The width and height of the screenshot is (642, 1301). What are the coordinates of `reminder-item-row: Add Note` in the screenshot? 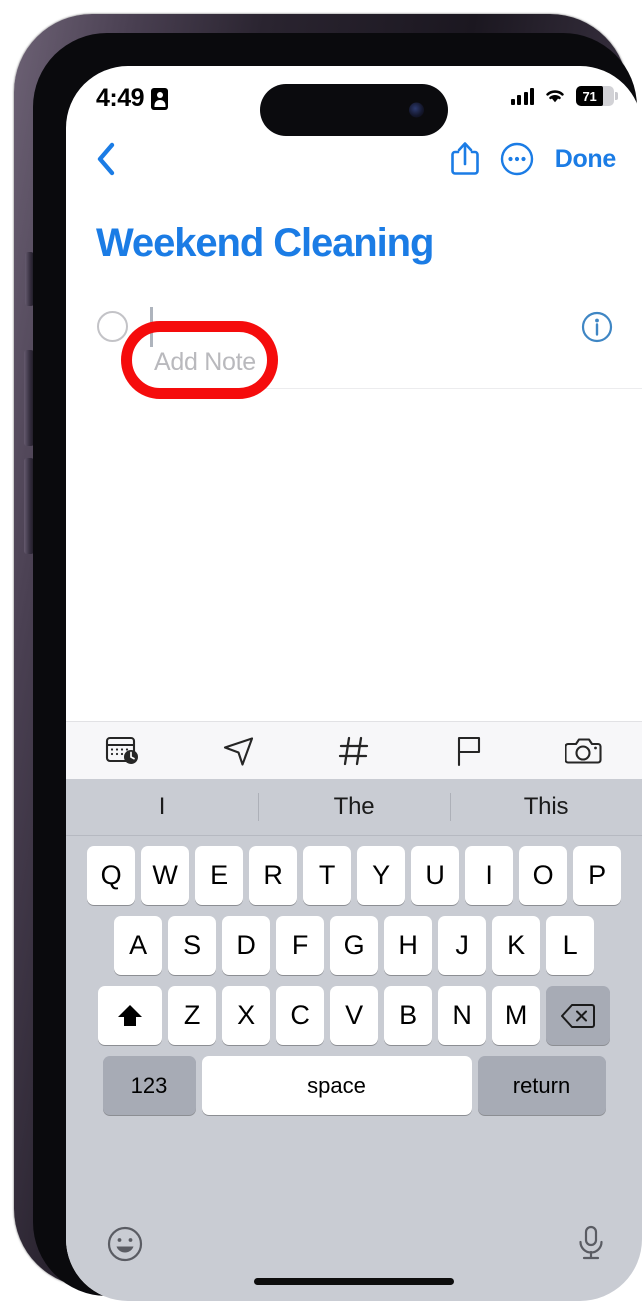 It's located at (354, 352).